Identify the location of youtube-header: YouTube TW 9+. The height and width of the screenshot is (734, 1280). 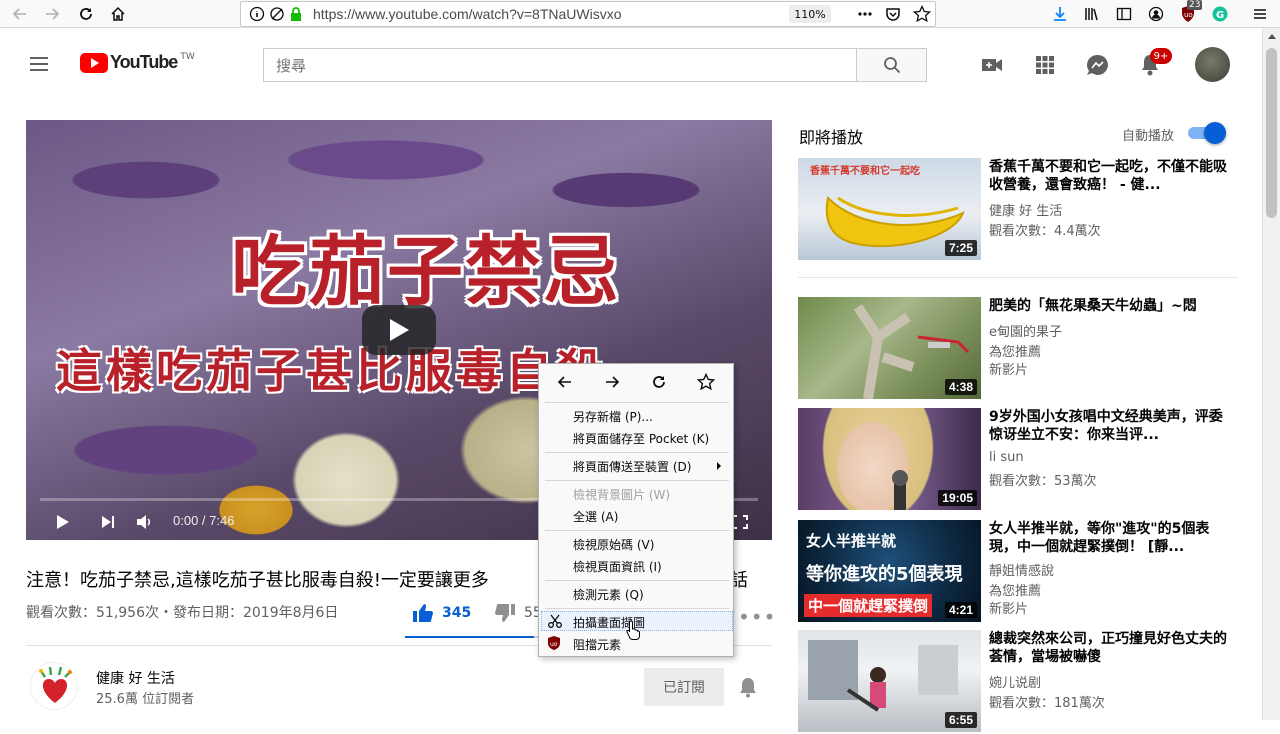
(631, 63).